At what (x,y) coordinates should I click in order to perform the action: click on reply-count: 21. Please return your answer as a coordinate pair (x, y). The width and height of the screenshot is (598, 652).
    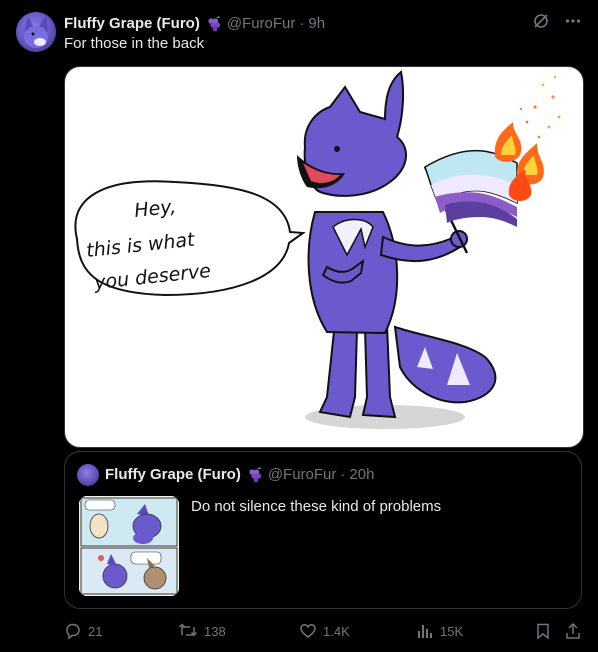
    Looking at the image, I should click on (95, 631).